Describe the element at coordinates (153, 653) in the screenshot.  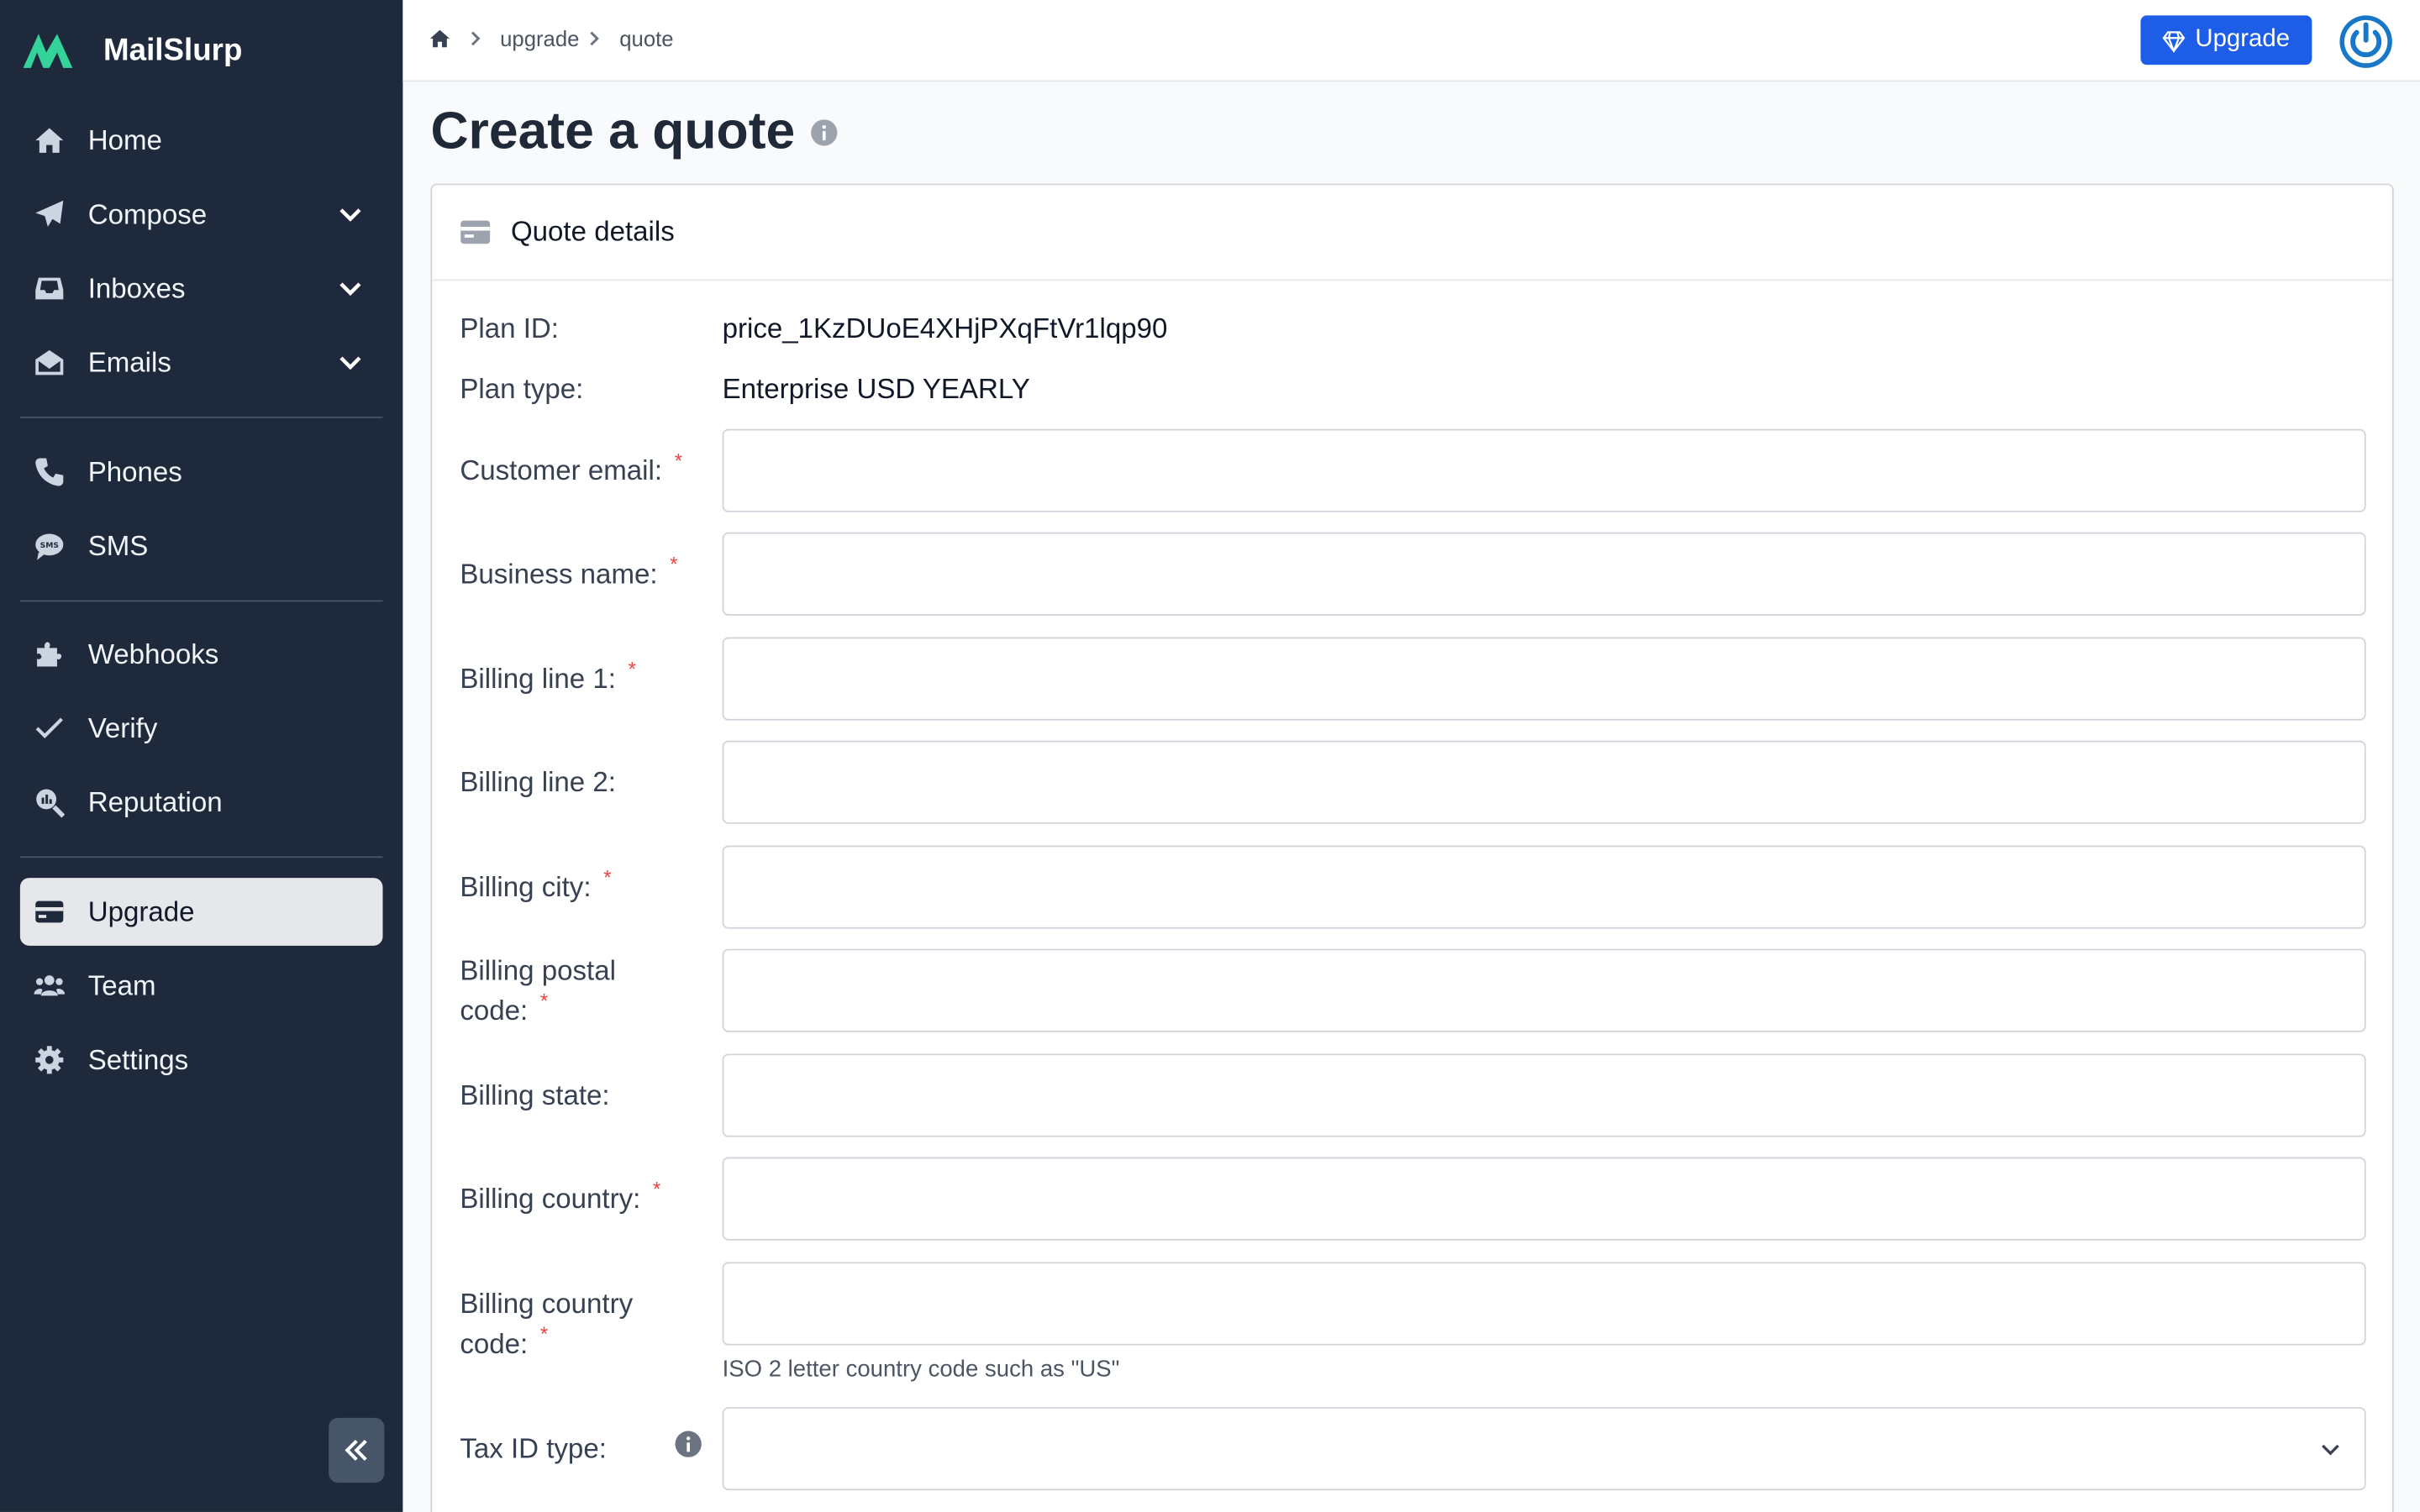
I see `sidebar-item-label: Webhooks` at that location.